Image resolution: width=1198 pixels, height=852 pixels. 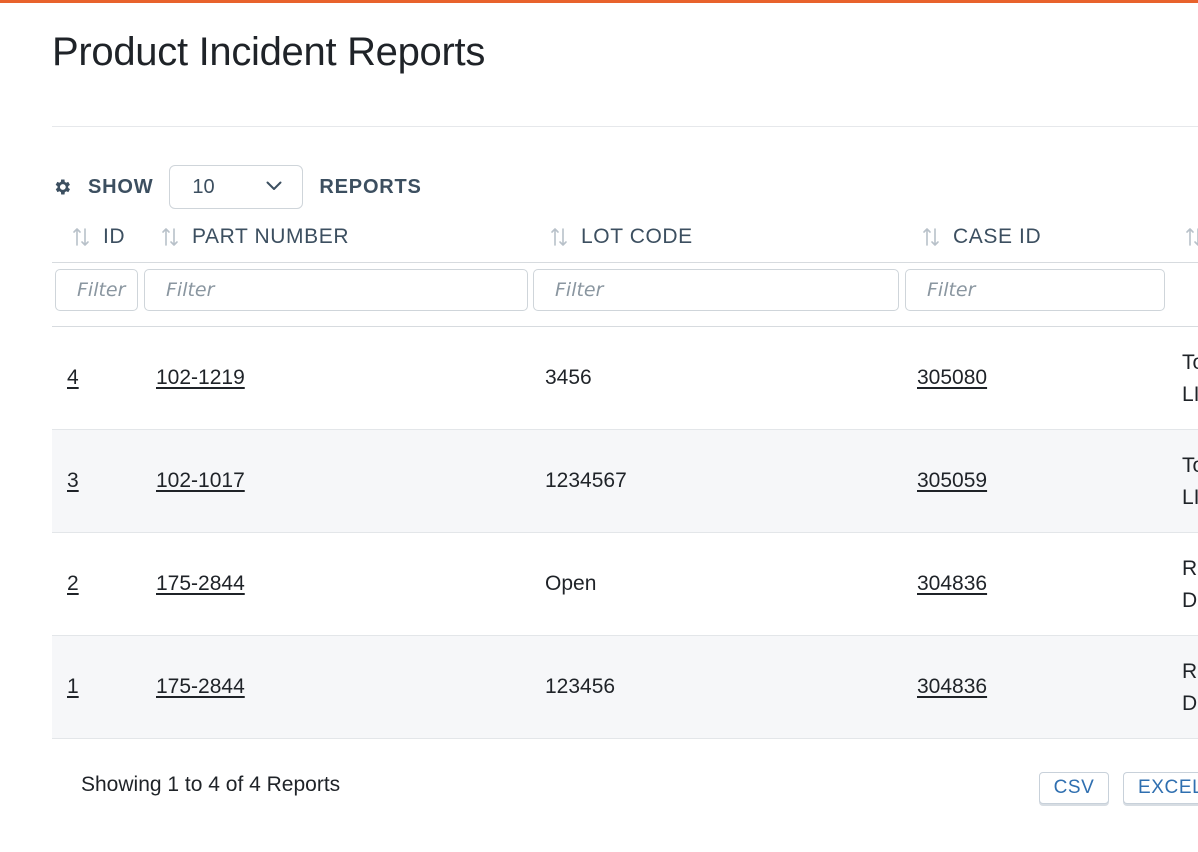 I want to click on table-filter-row, so click(x=625, y=294).